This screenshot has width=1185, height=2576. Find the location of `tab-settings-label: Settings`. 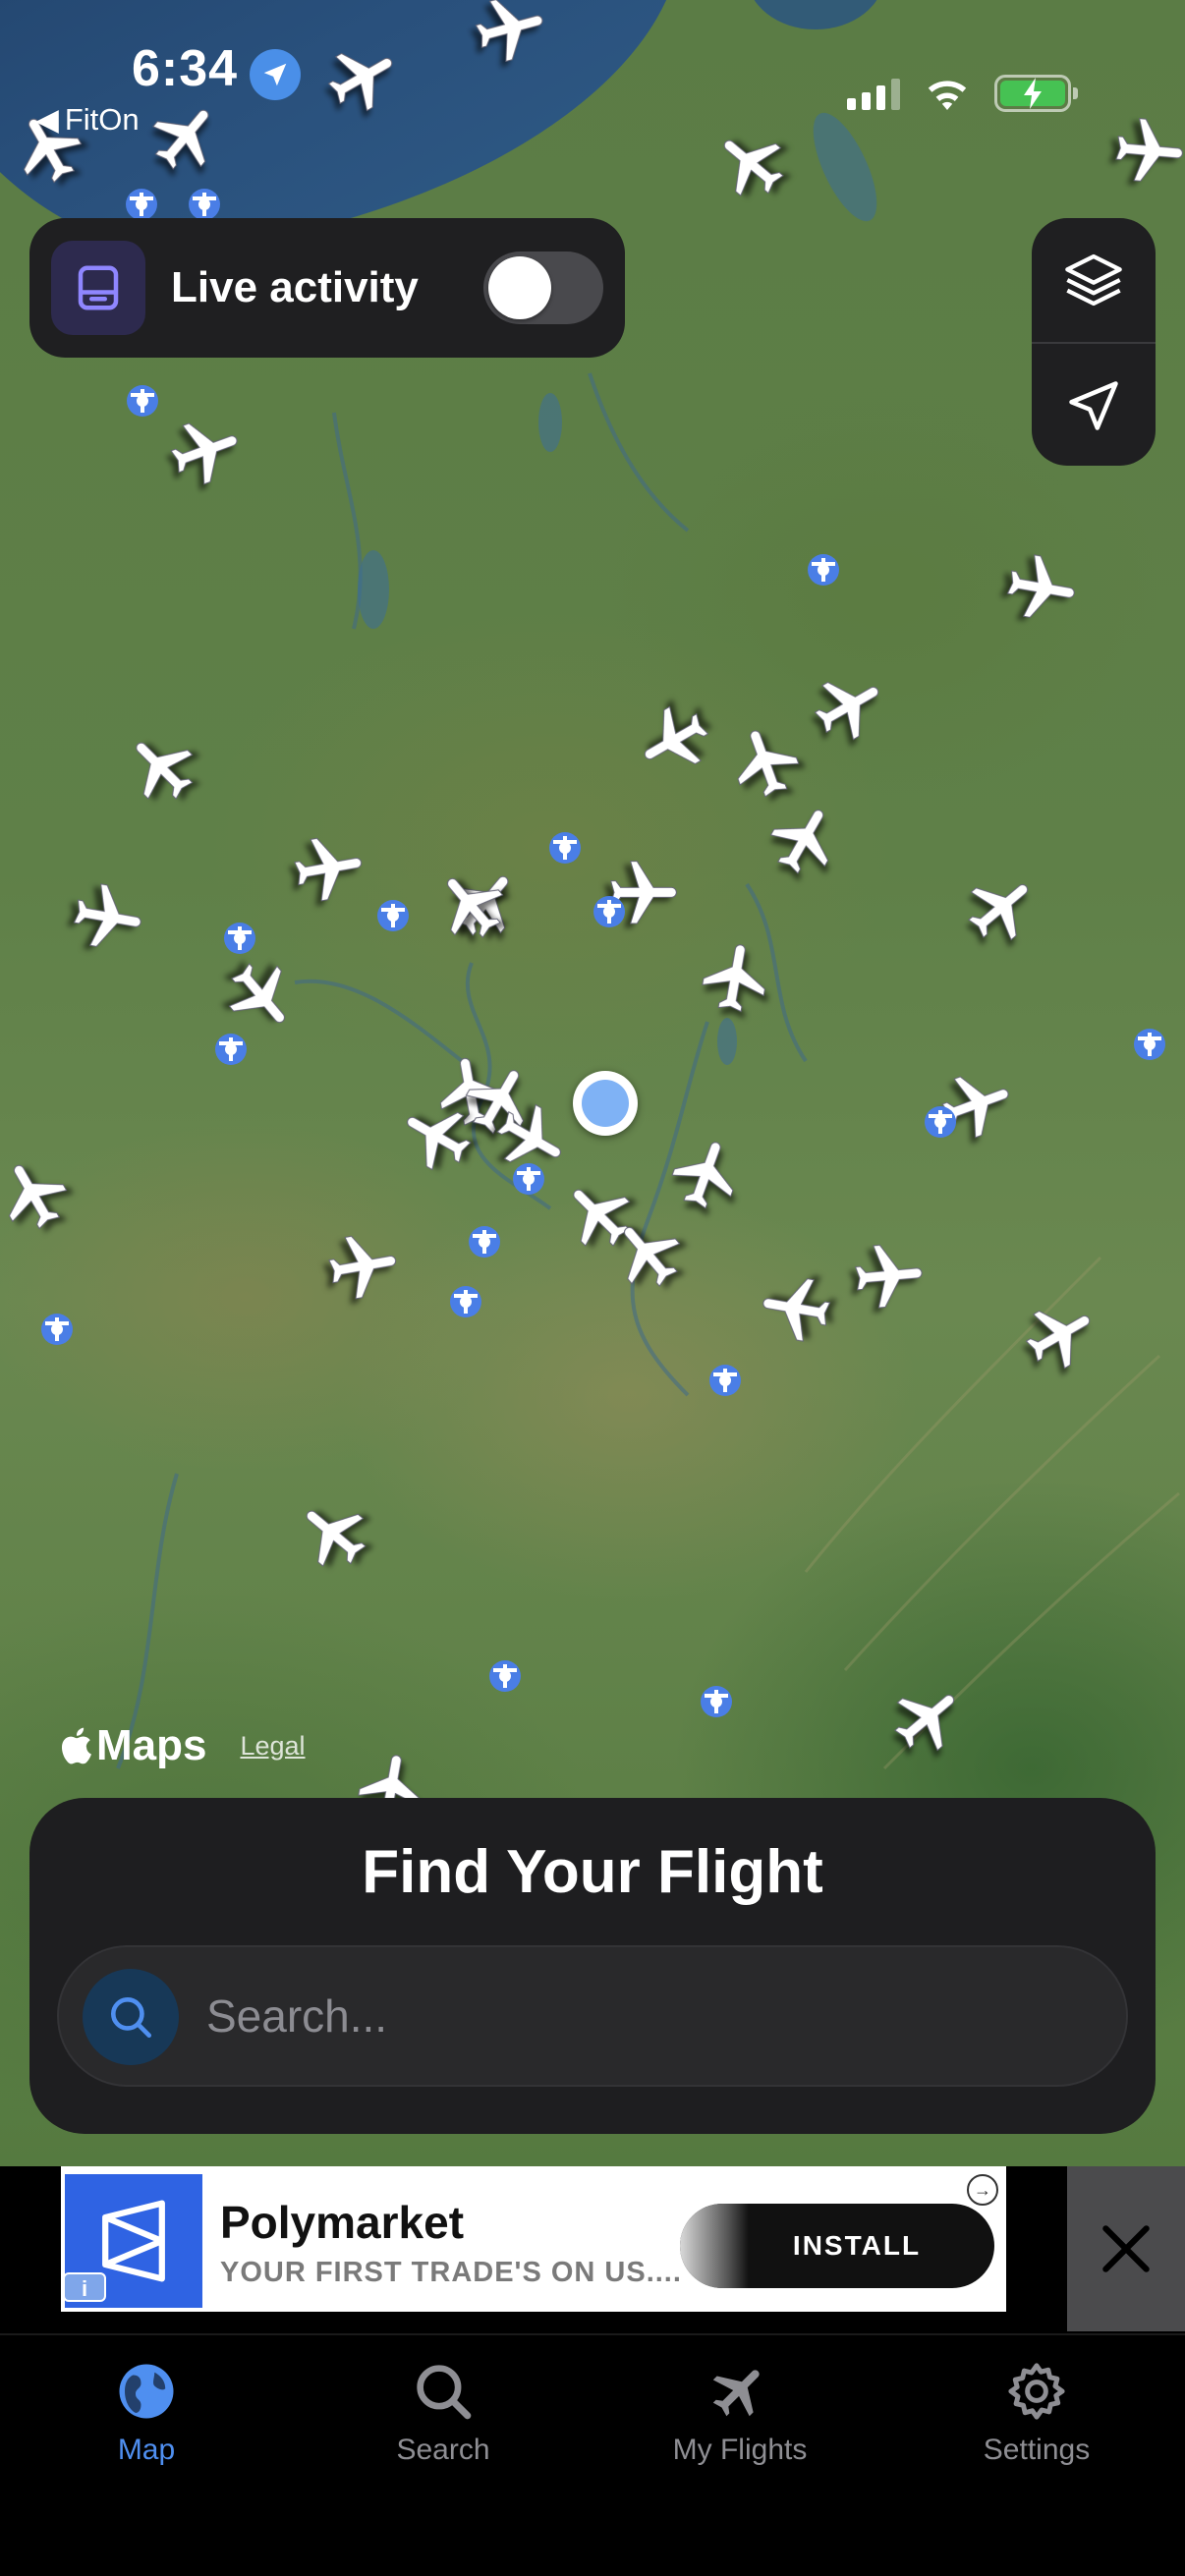

tab-settings-label: Settings is located at coordinates (1037, 2450).